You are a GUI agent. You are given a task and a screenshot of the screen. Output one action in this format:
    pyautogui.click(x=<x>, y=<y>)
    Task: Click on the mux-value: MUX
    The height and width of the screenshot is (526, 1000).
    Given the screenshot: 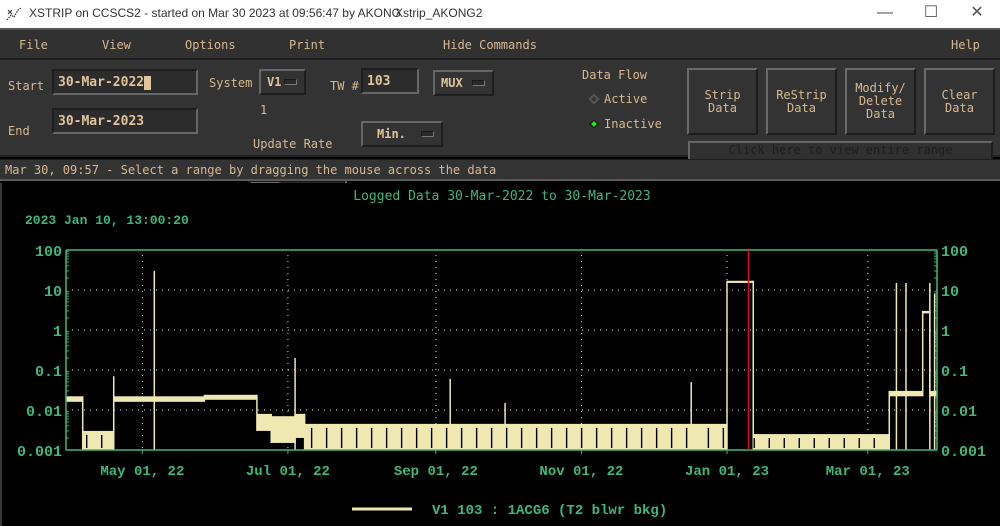 What is the action you would take?
    pyautogui.click(x=452, y=83)
    